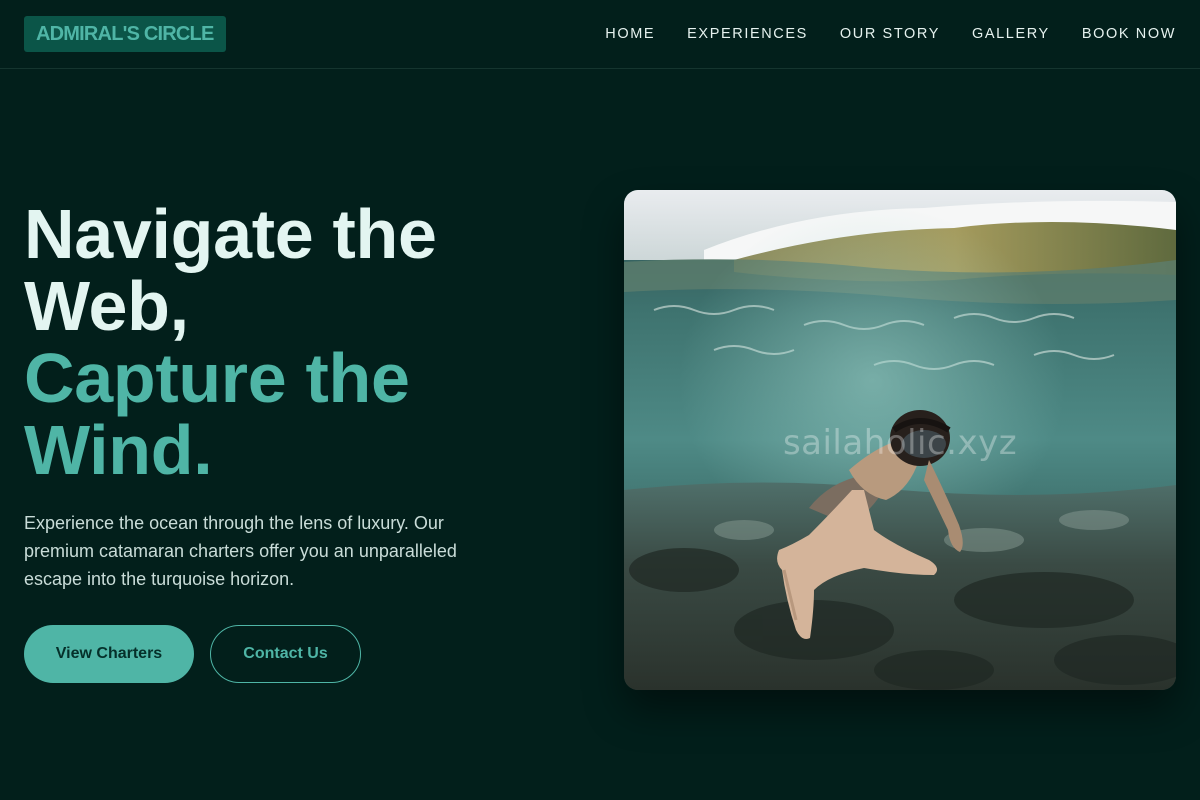 Image resolution: width=1200 pixels, height=800 pixels. Describe the element at coordinates (109, 654) in the screenshot. I see `view-charters-button: View Charters` at that location.